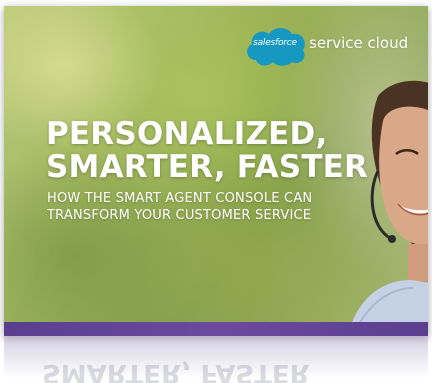 The image size is (432, 383). I want to click on agent-portrait-image, so click(388, 208).